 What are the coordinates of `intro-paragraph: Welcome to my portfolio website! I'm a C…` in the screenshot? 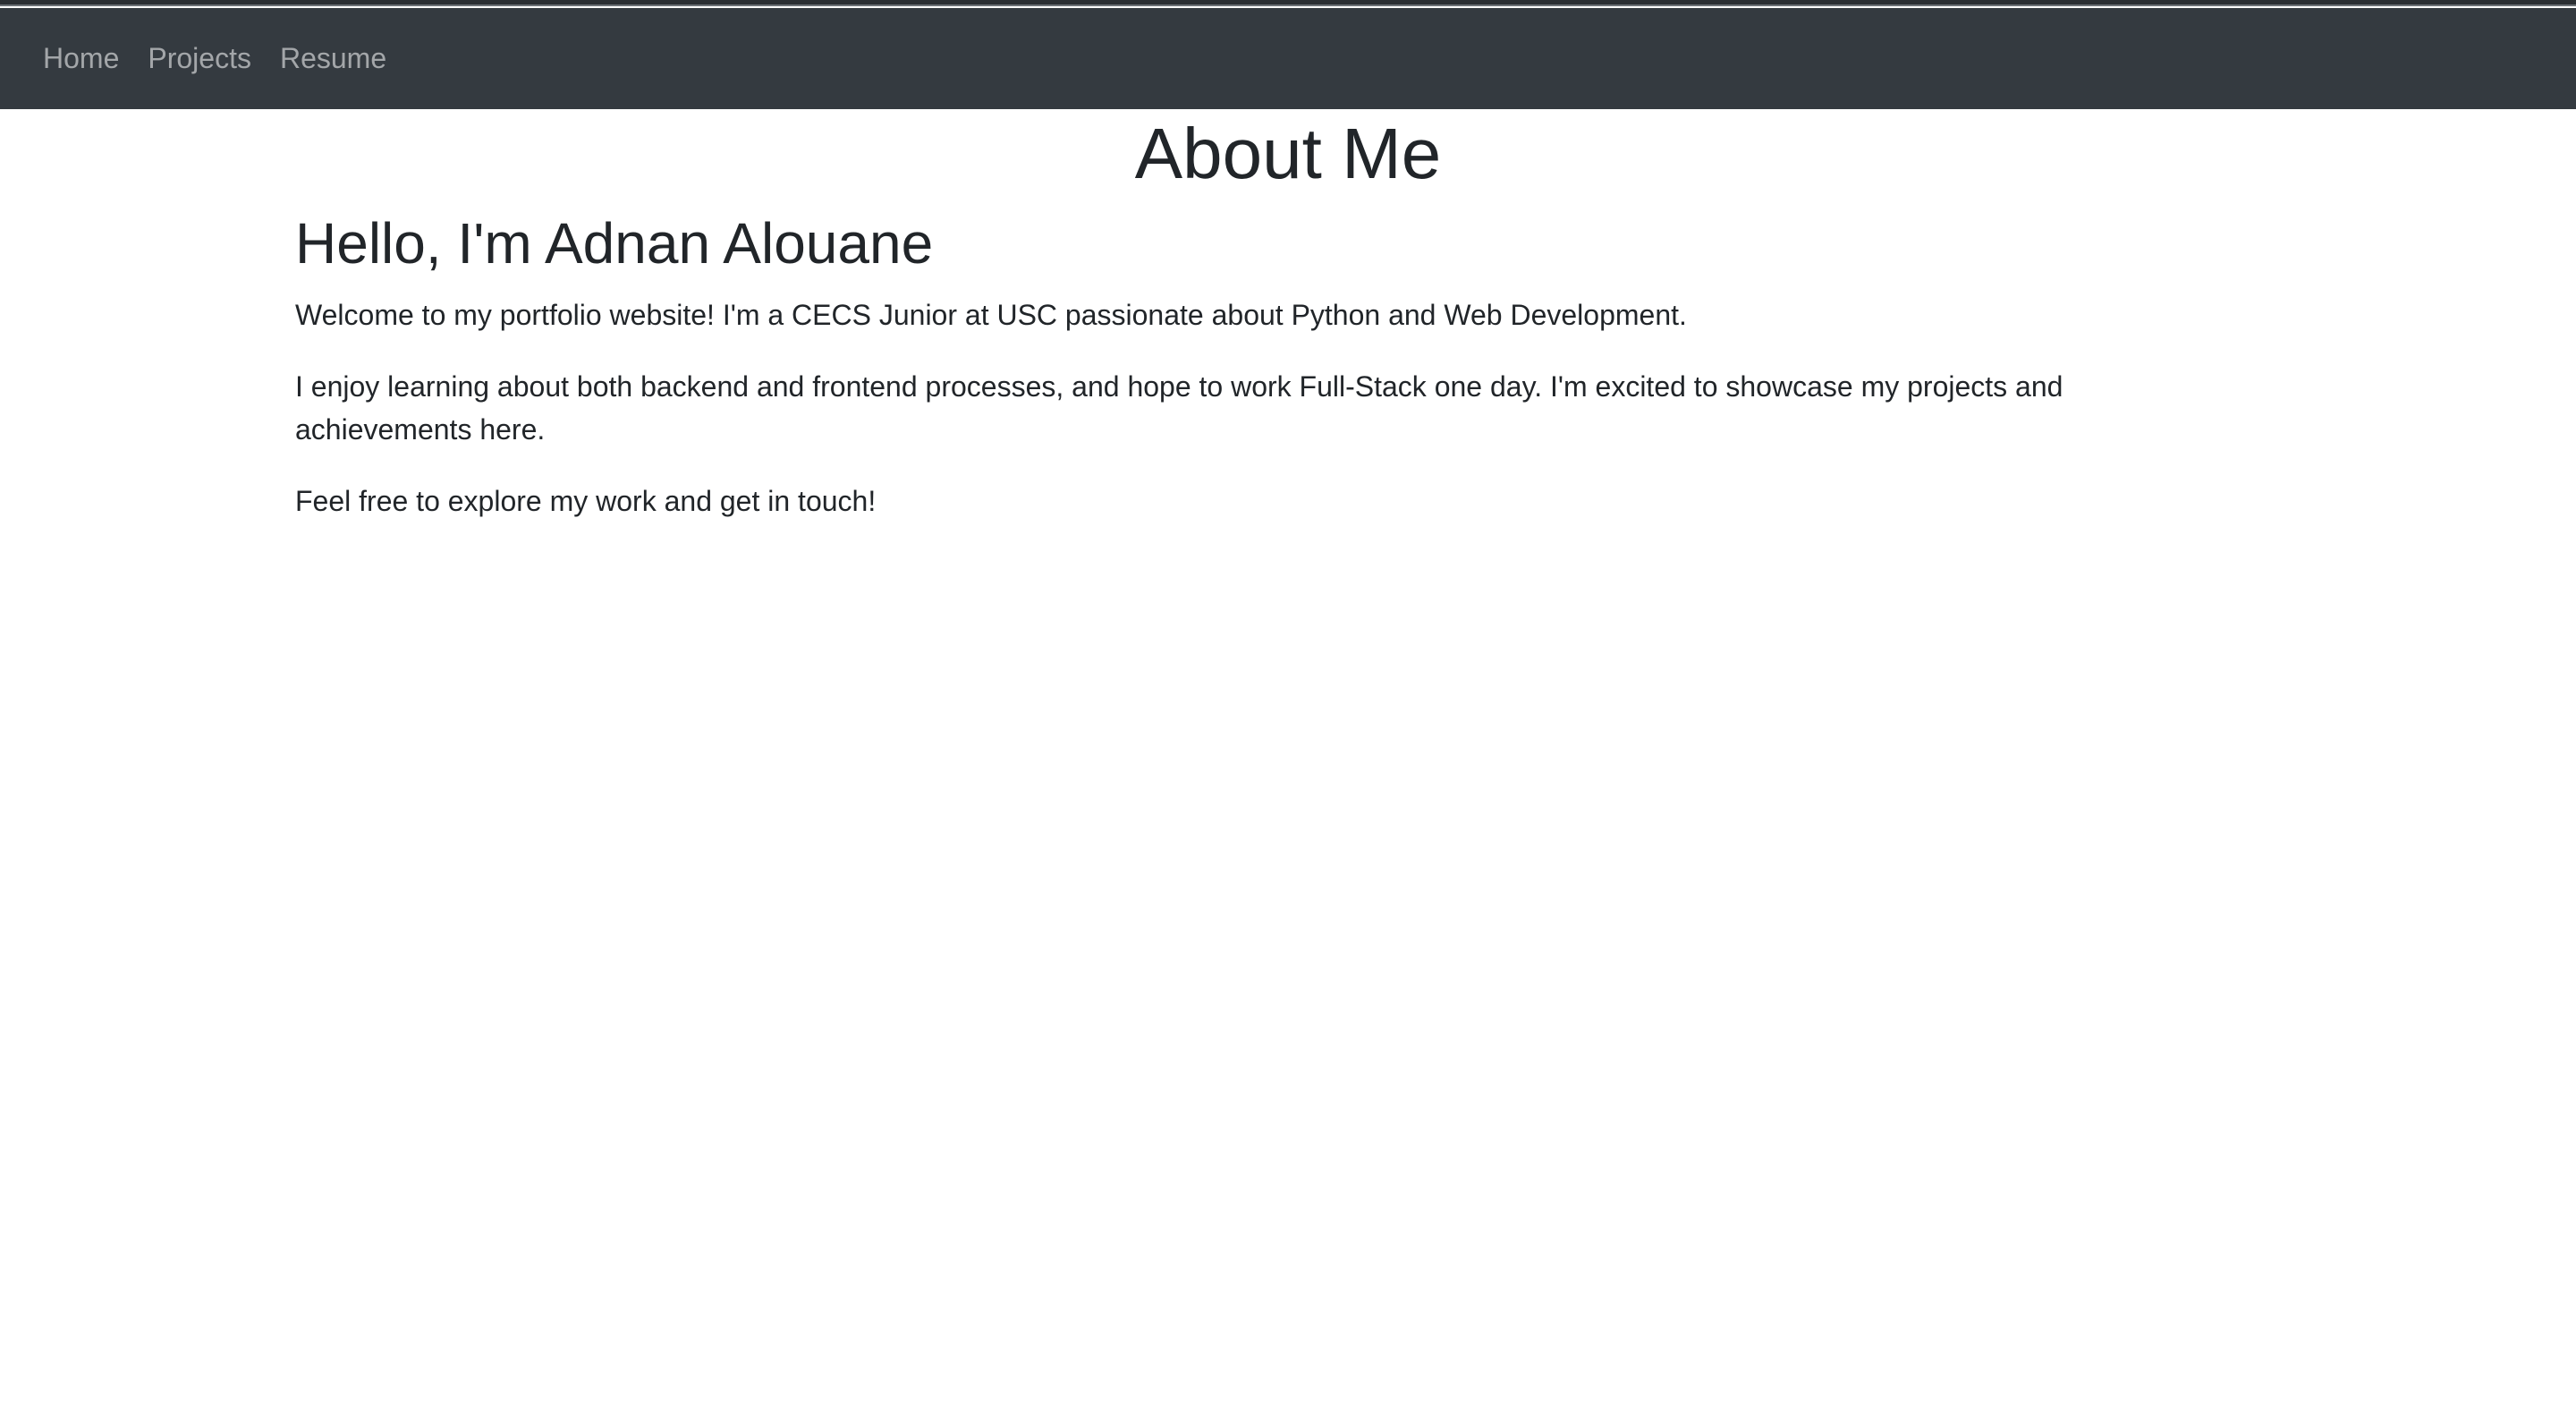 It's located at (991, 315).